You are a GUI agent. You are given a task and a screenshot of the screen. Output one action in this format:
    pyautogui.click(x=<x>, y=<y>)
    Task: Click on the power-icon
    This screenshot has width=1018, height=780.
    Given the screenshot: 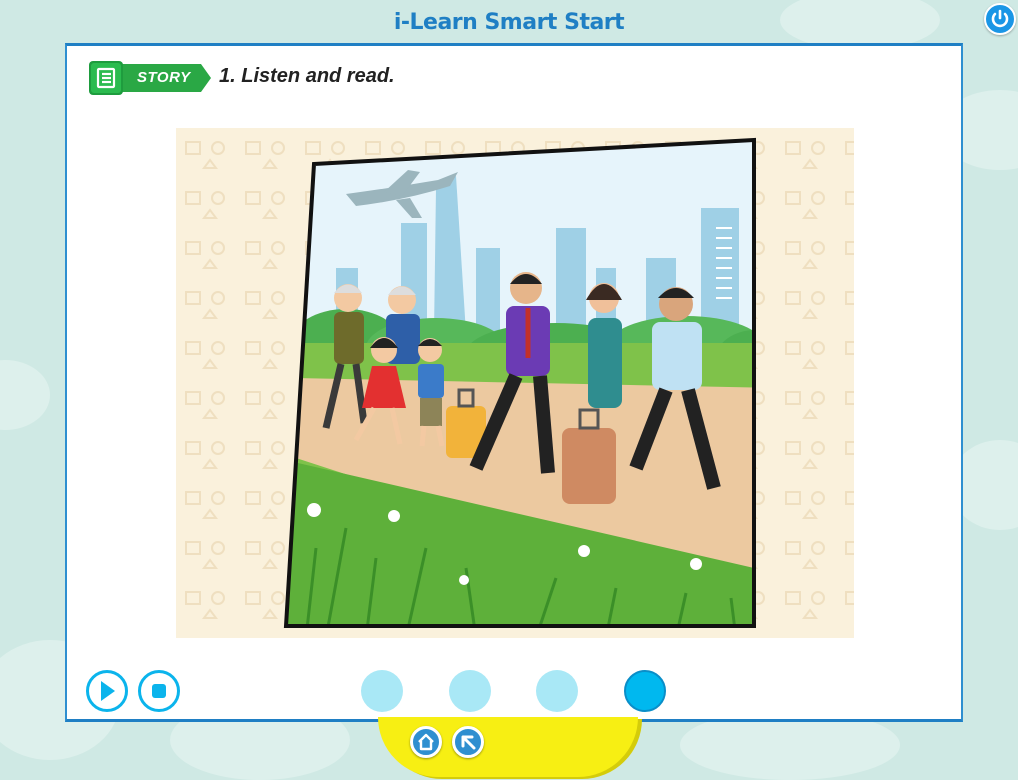 What is the action you would take?
    pyautogui.click(x=1000, y=18)
    